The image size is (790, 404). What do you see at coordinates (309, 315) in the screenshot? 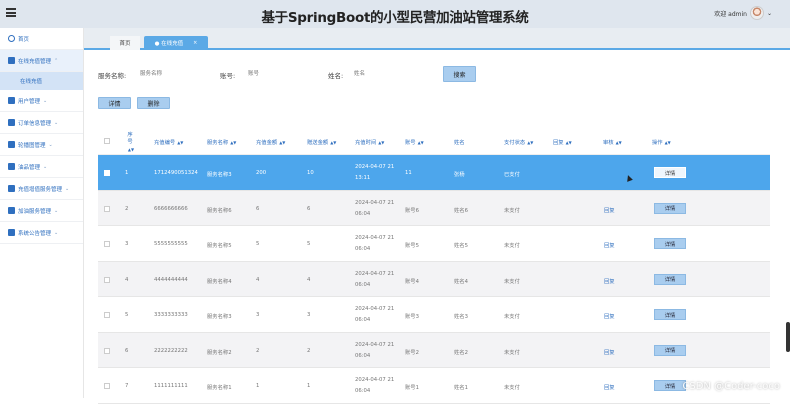
I see `cell-gift: 3` at bounding box center [309, 315].